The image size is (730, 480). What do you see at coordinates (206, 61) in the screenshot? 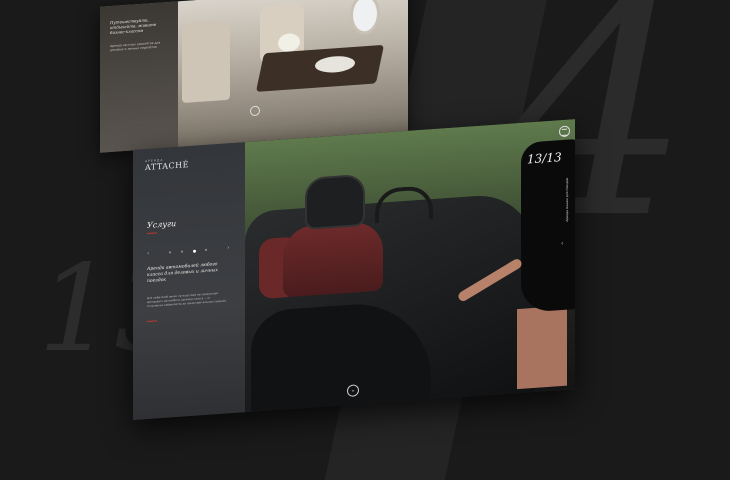
I see `jet-seat-left` at bounding box center [206, 61].